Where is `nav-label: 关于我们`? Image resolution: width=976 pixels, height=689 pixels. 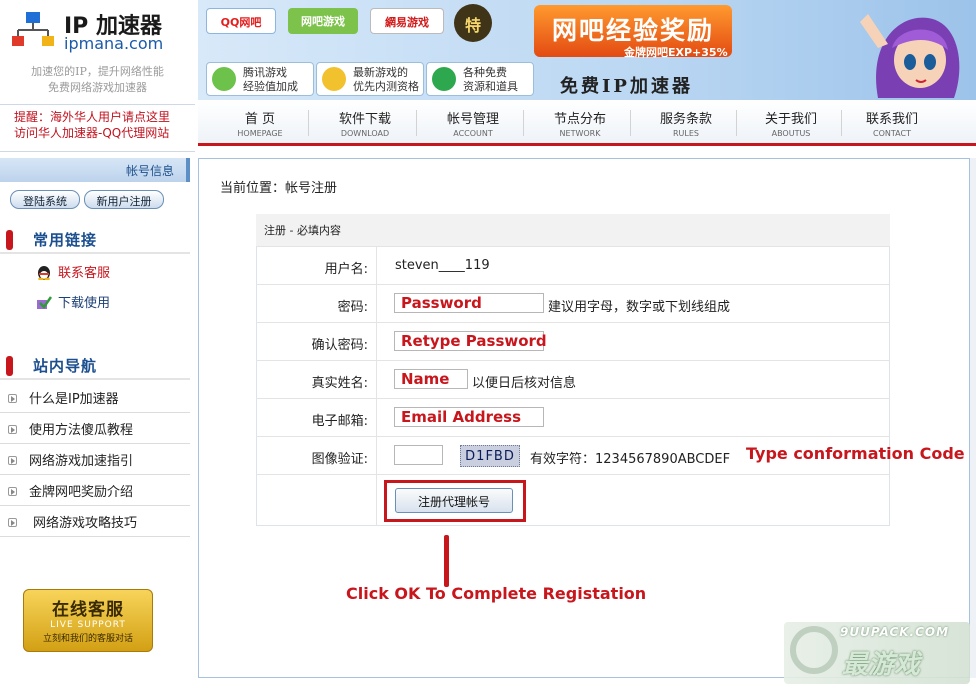
nav-label: 关于我们 is located at coordinates (791, 117).